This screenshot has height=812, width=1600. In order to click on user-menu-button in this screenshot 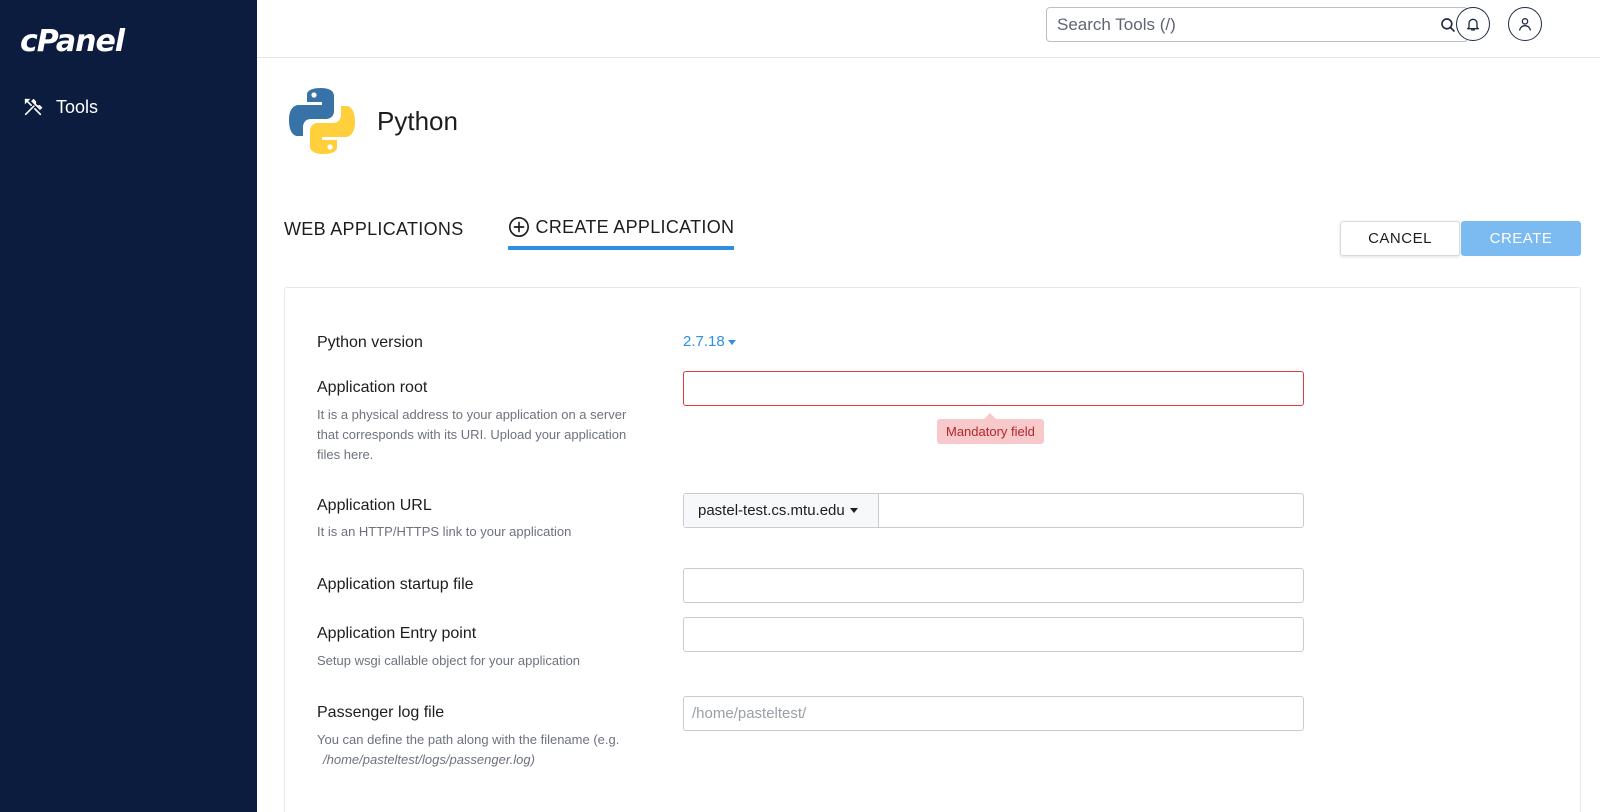, I will do `click(1525, 24)`.